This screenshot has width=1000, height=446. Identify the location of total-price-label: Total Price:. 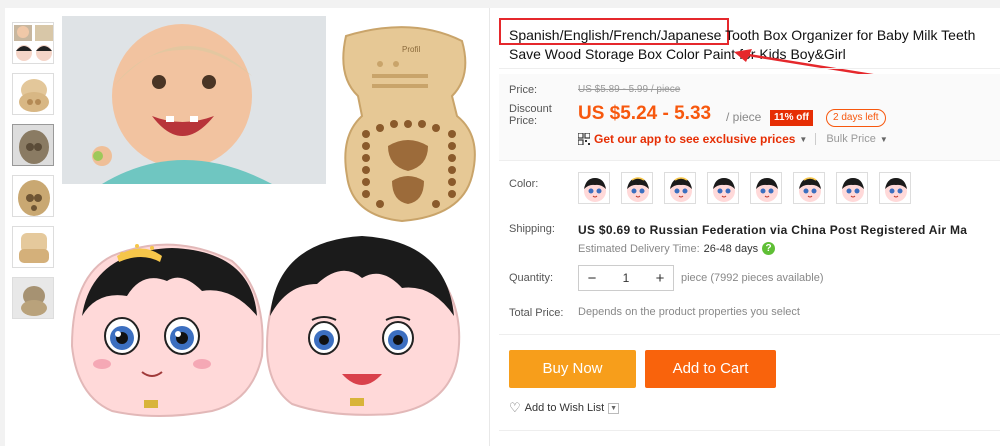
(536, 313).